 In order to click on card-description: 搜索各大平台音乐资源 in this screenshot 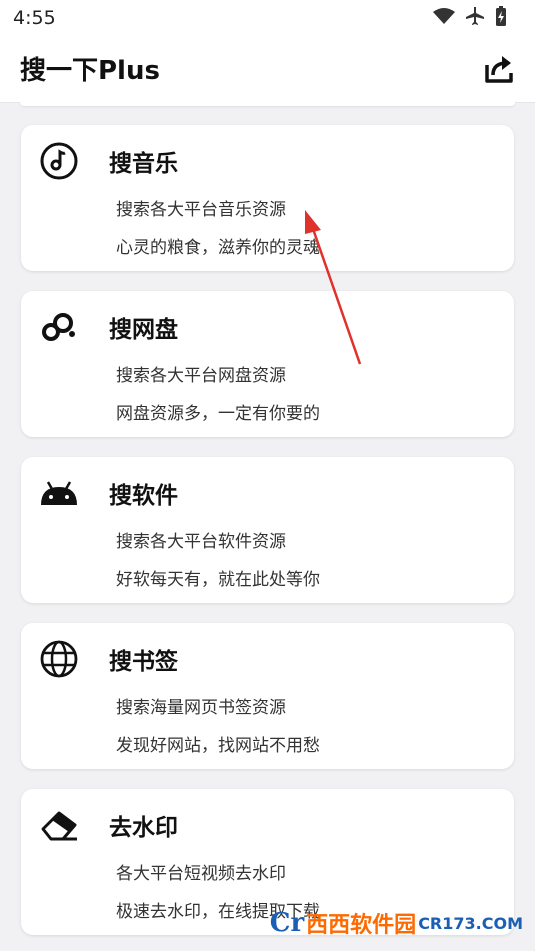, I will do `click(201, 210)`.